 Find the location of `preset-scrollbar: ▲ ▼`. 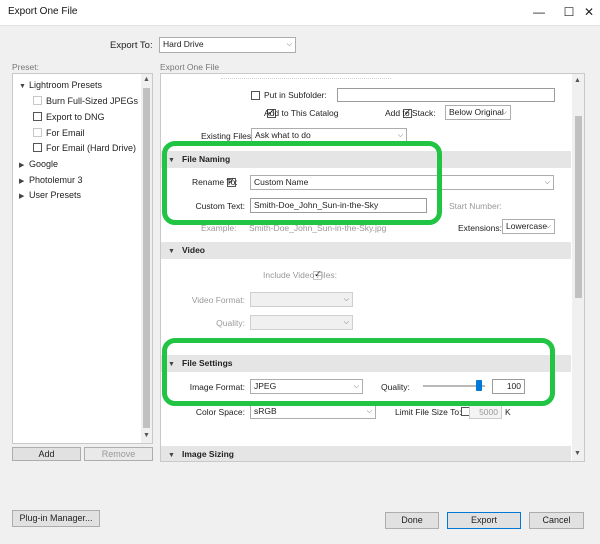

preset-scrollbar: ▲ ▼ is located at coordinates (146, 258).